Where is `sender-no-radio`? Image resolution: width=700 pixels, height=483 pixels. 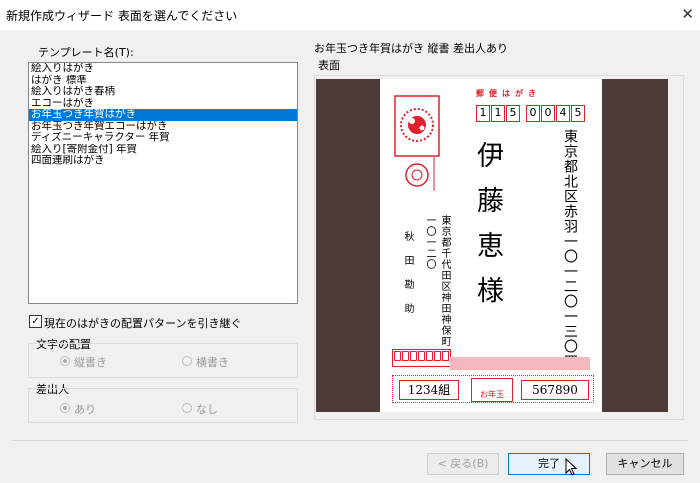 sender-no-radio is located at coordinates (187, 408).